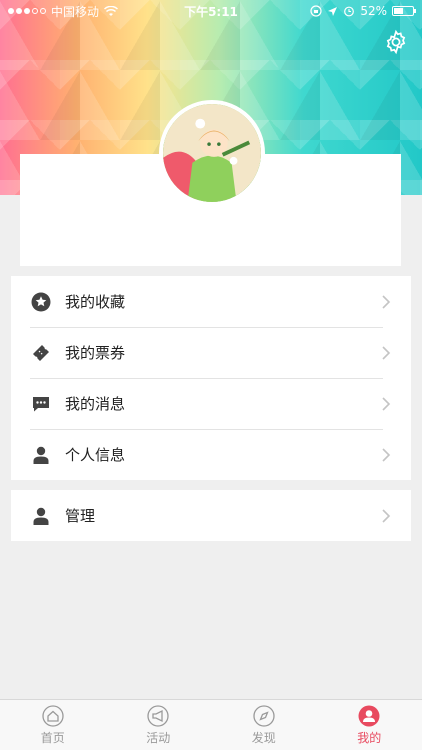 The image size is (422, 750). I want to click on tab-label: 我的, so click(369, 737).